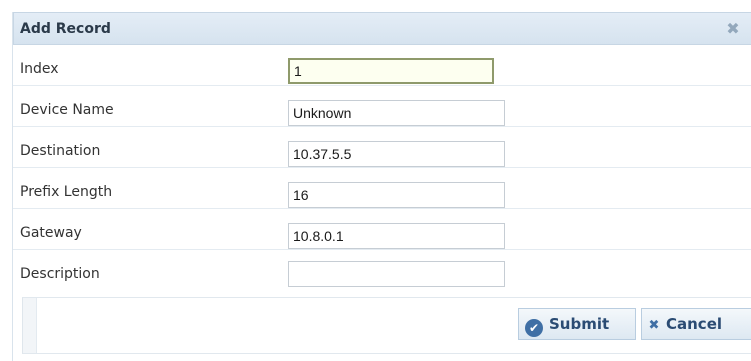  I want to click on field-row-destination: Destination, so click(382, 151).